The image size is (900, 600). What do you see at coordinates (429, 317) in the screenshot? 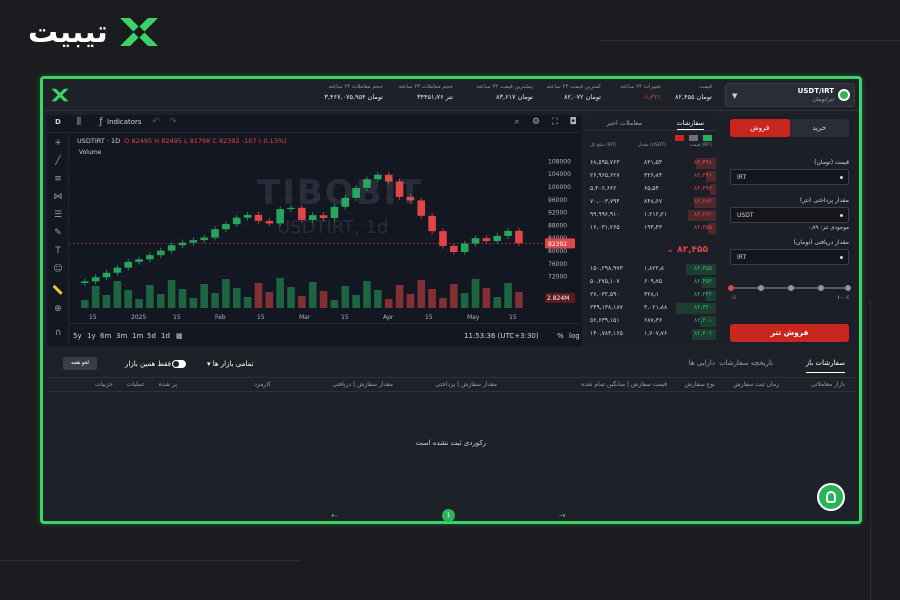
I see `x-tick-label: 15` at bounding box center [429, 317].